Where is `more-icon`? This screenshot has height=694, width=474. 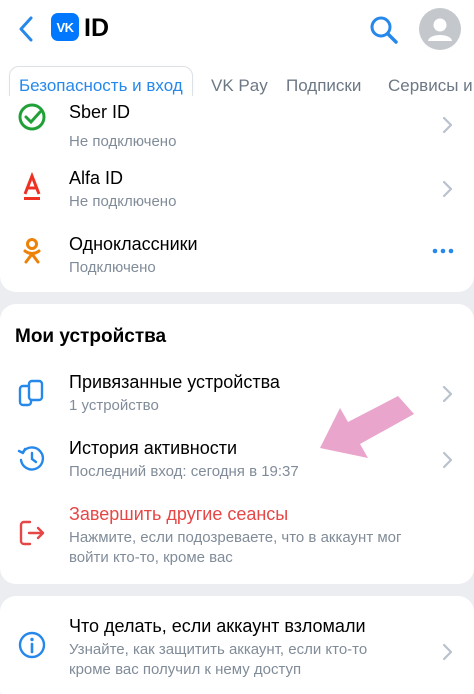 more-icon is located at coordinates (443, 251).